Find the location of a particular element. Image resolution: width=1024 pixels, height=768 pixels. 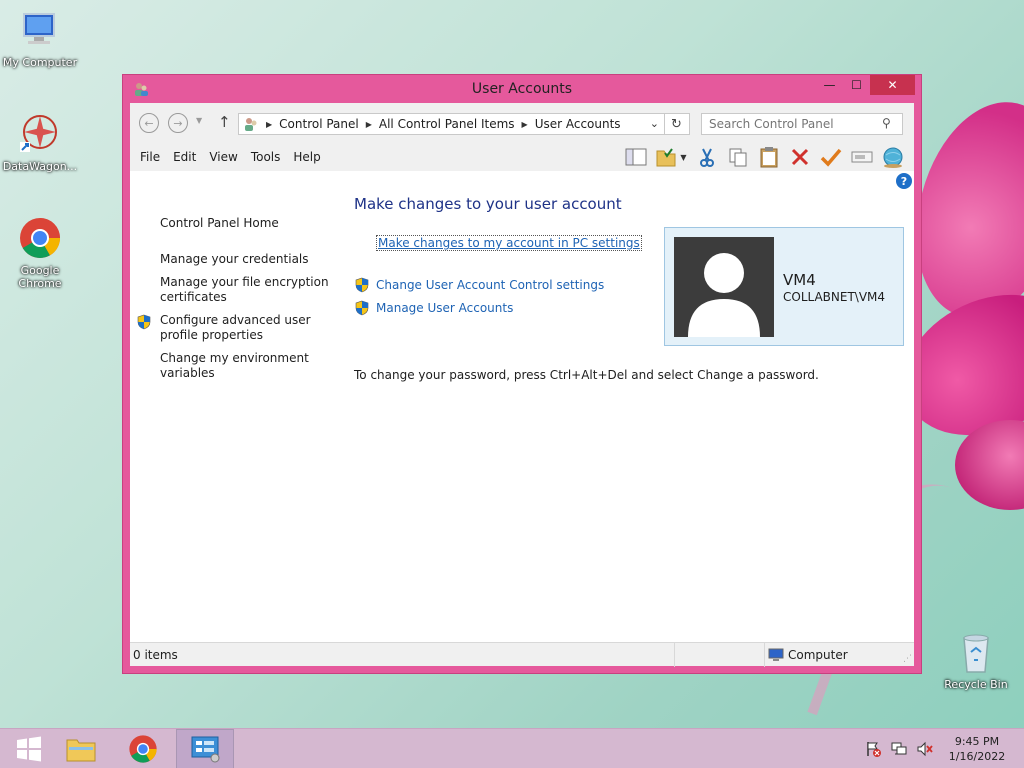

avatar is located at coordinates (724, 287).